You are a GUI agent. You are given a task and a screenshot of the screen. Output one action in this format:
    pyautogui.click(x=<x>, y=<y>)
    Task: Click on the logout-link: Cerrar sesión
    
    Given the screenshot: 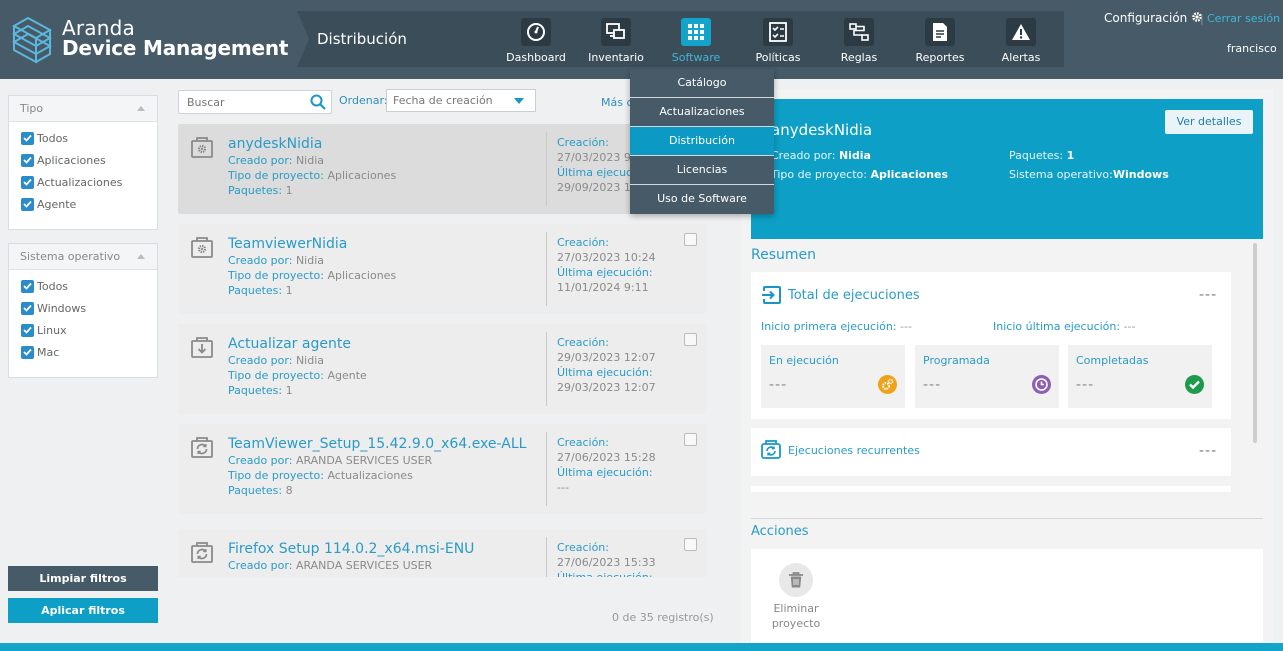 What is the action you would take?
    pyautogui.click(x=1243, y=18)
    